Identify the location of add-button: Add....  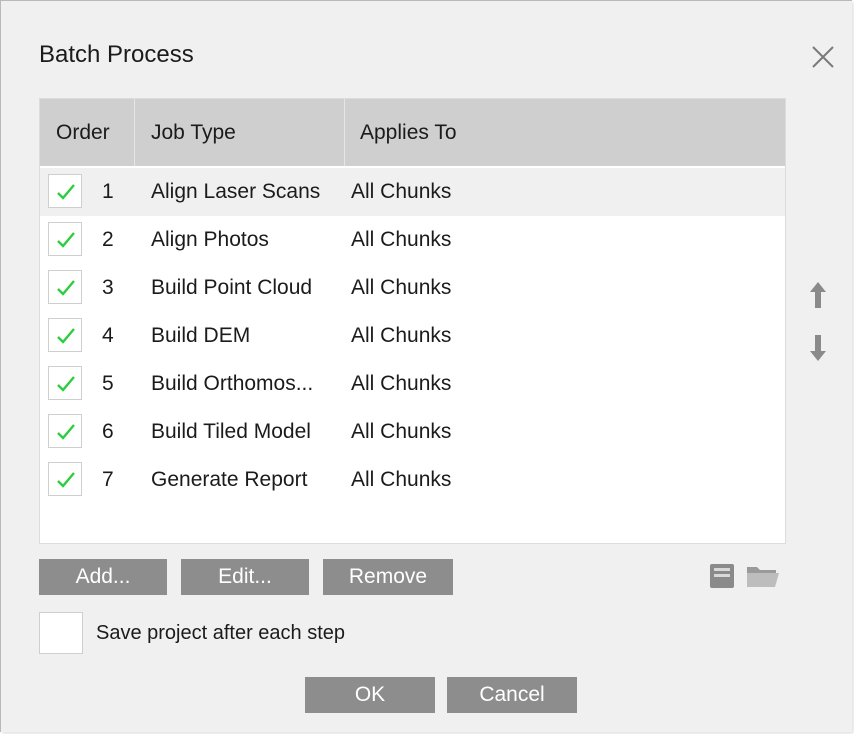
(103, 577).